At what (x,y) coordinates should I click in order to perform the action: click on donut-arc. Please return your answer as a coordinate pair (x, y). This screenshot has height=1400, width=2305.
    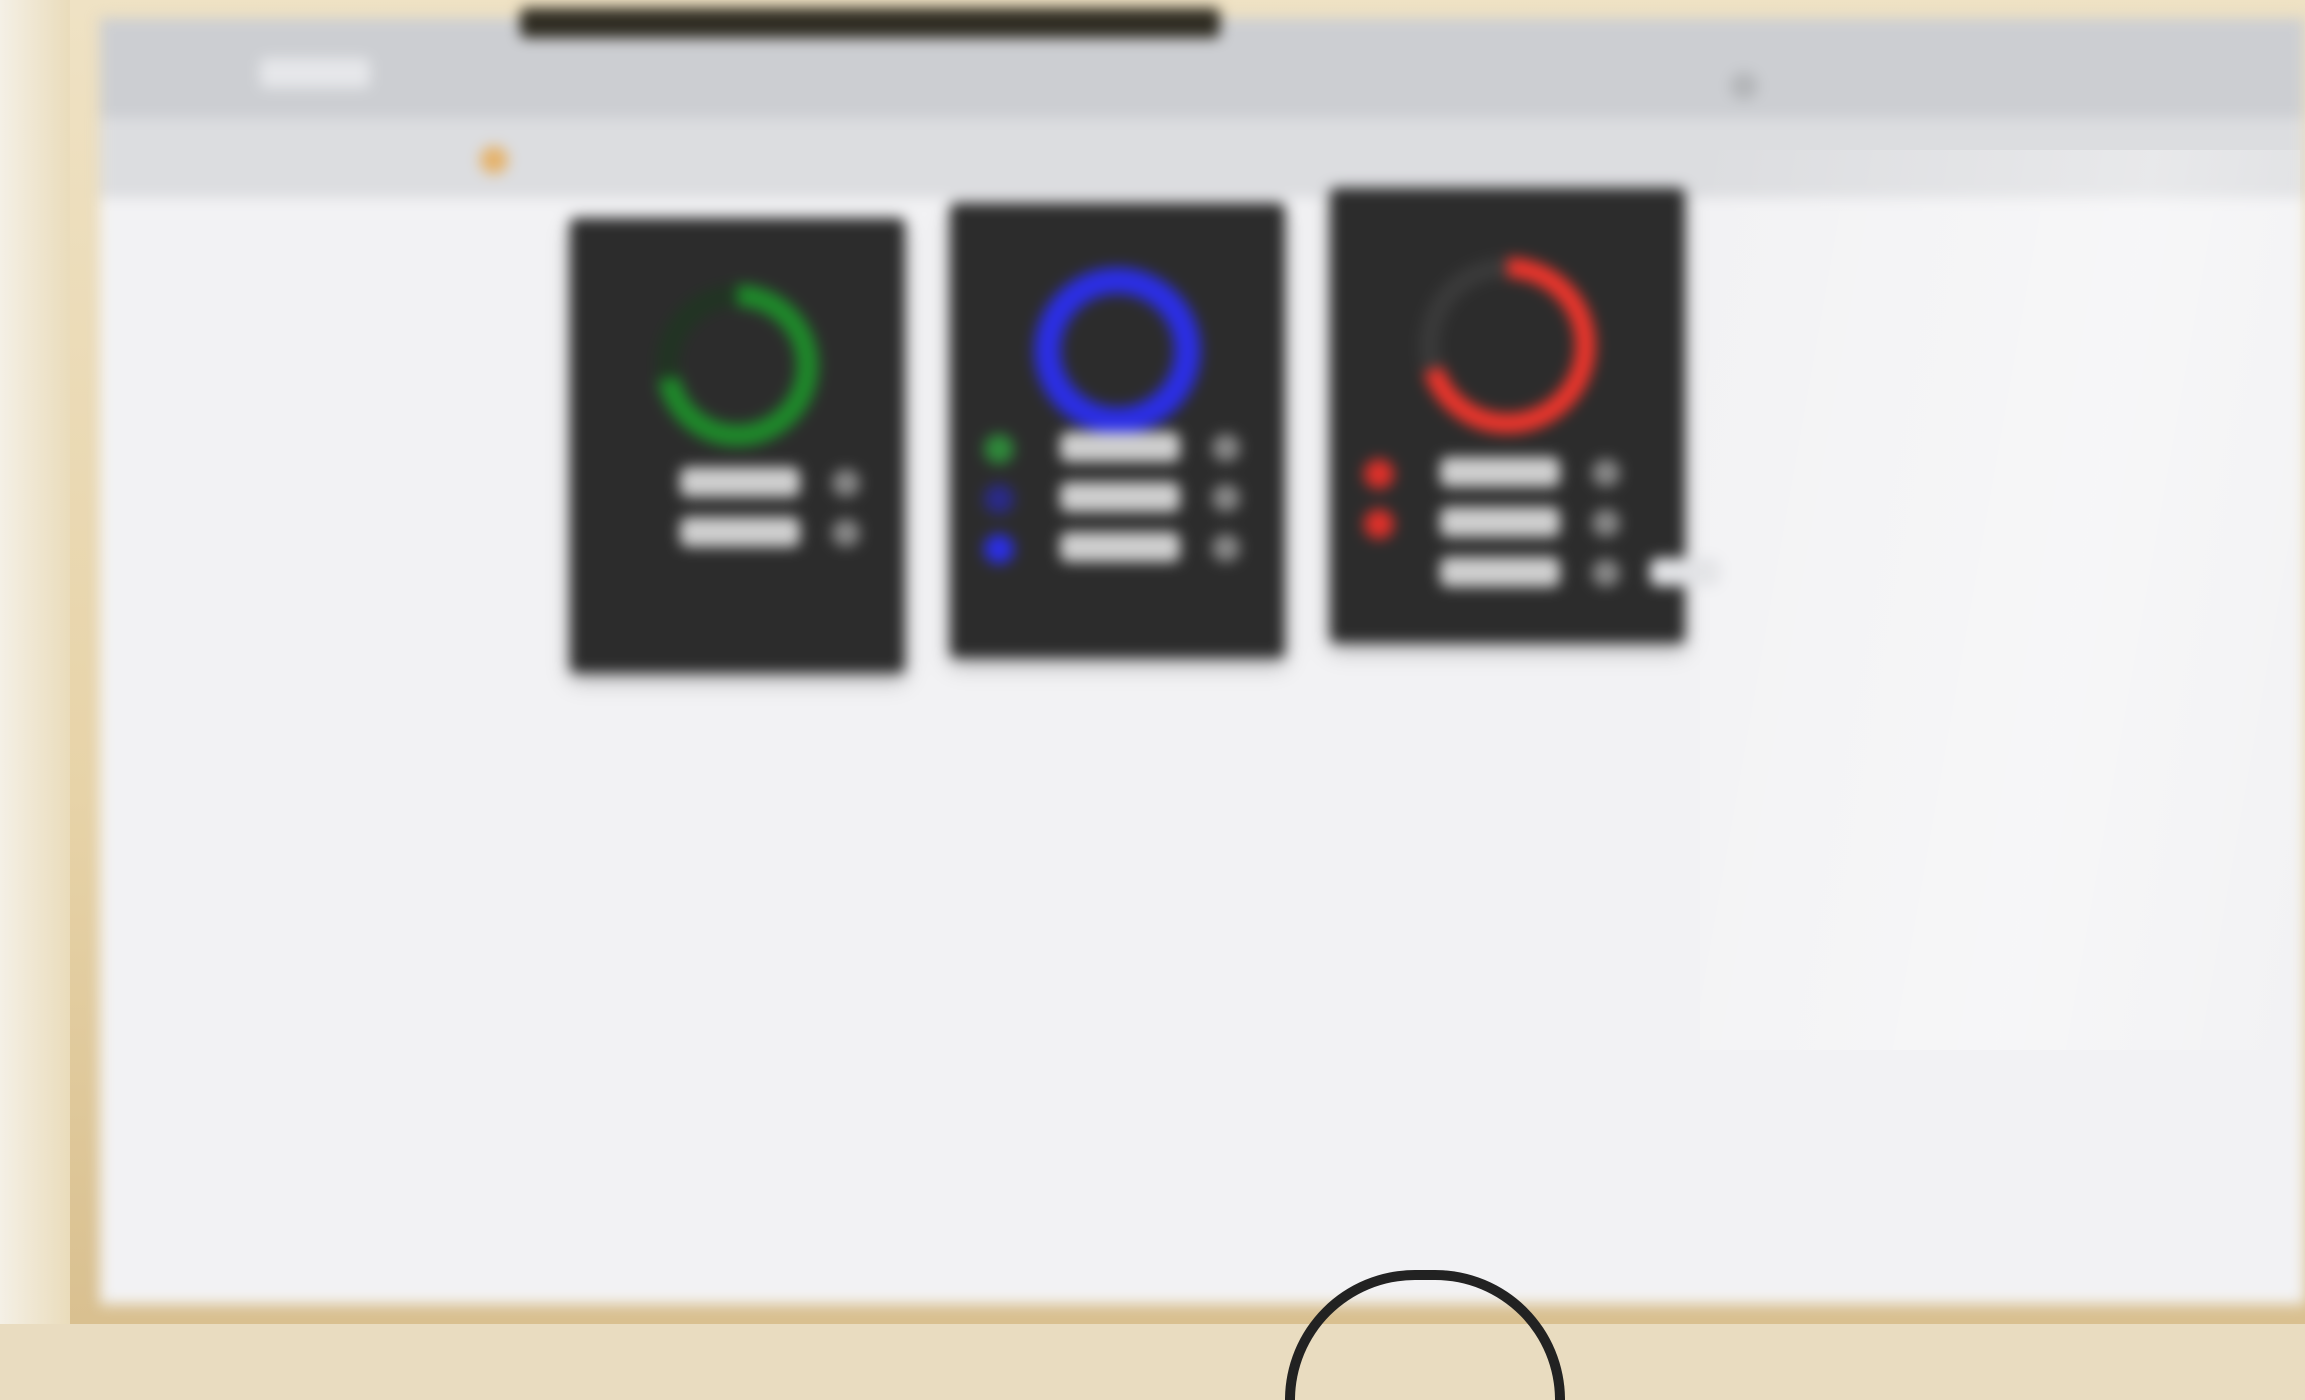
    Looking at the image, I should click on (1117, 350).